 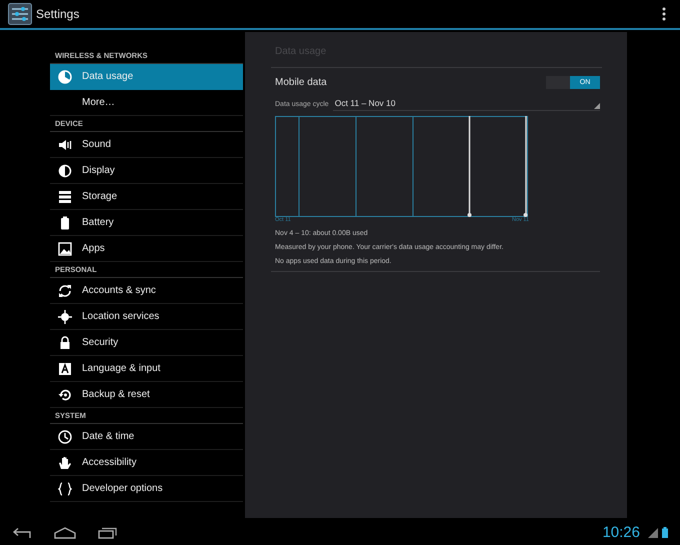 What do you see at coordinates (466, 104) in the screenshot?
I see `cycle-dropdown: Oct 11 – Nov 10` at bounding box center [466, 104].